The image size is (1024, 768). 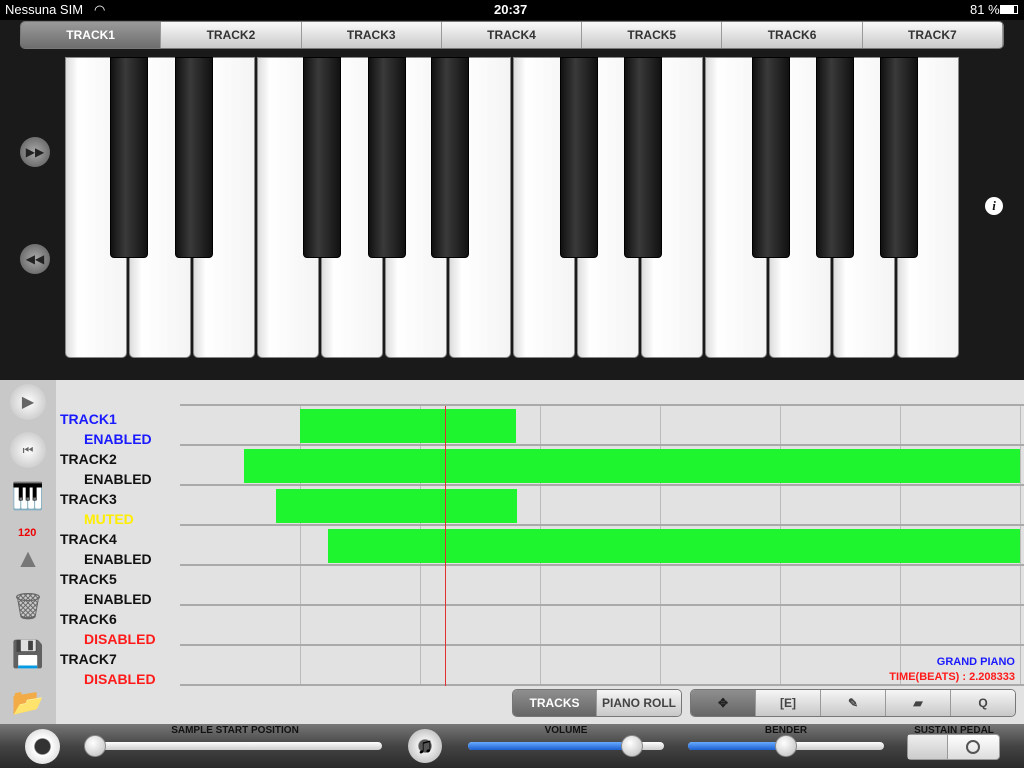 I want to click on wifi-icon: ◠, so click(x=100, y=9).